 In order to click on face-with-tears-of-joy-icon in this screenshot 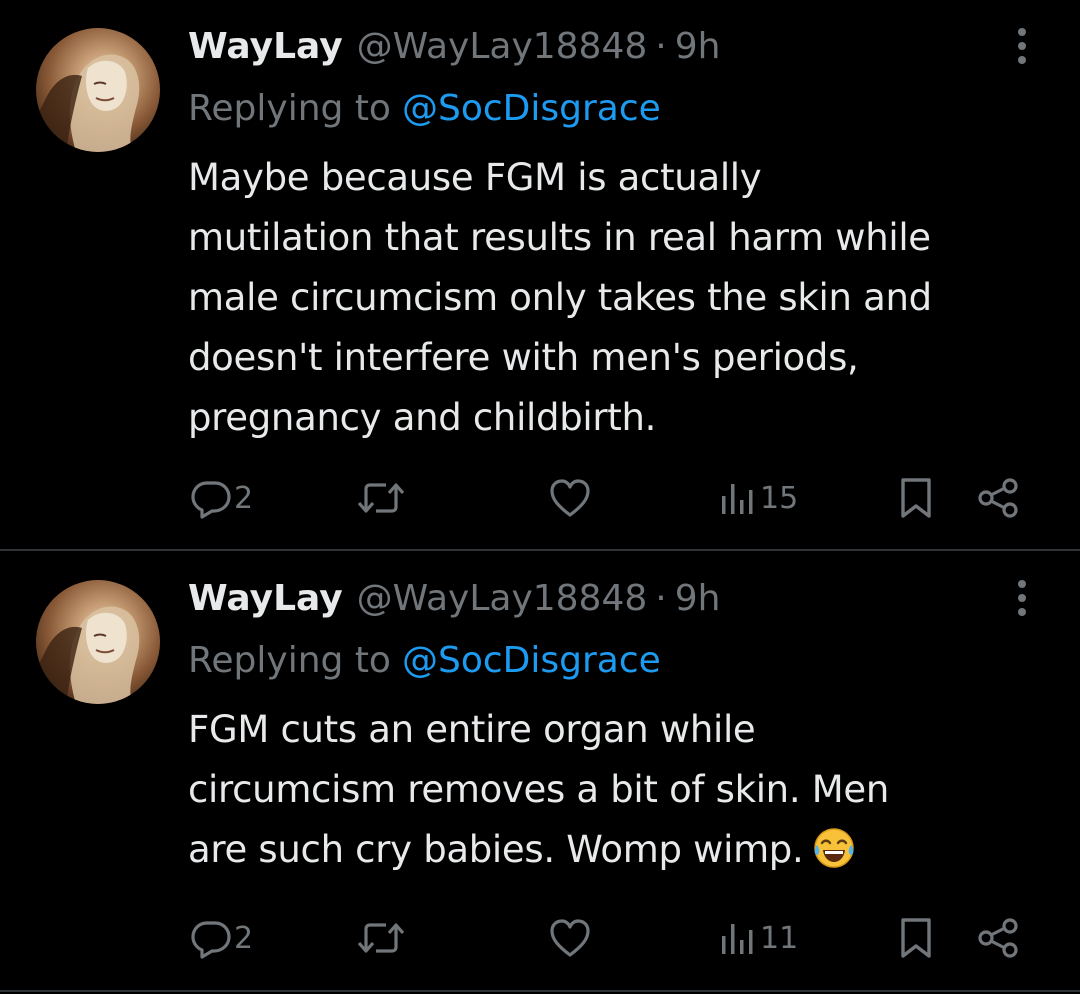, I will do `click(834, 848)`.